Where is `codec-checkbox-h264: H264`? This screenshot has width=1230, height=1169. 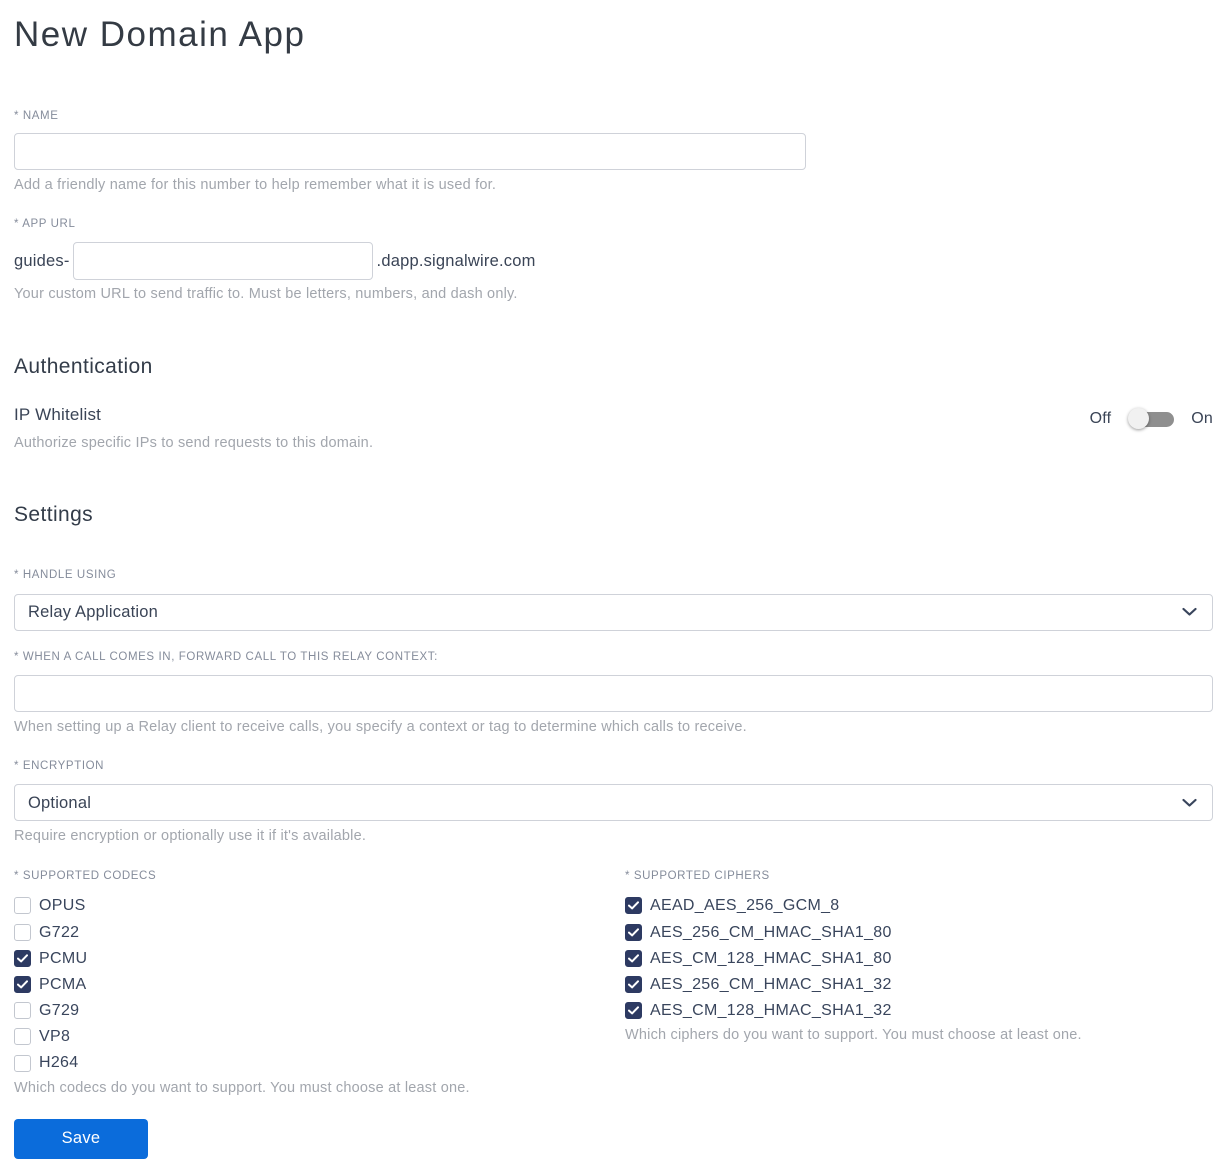
codec-checkbox-h264: H264 is located at coordinates (319, 1062).